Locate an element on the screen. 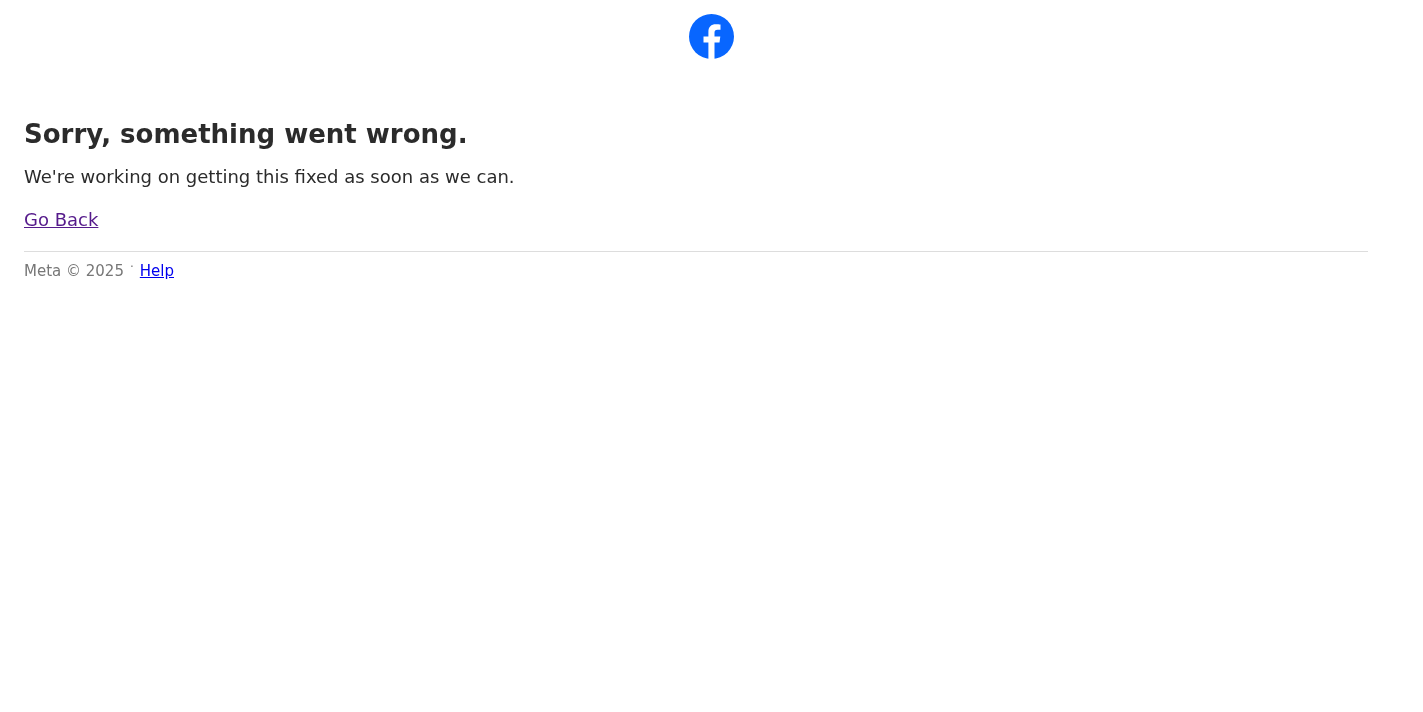 The width and height of the screenshot is (1423, 712). error-message: We're working on getting this fixed as soon as we can. is located at coordinates (270, 177).